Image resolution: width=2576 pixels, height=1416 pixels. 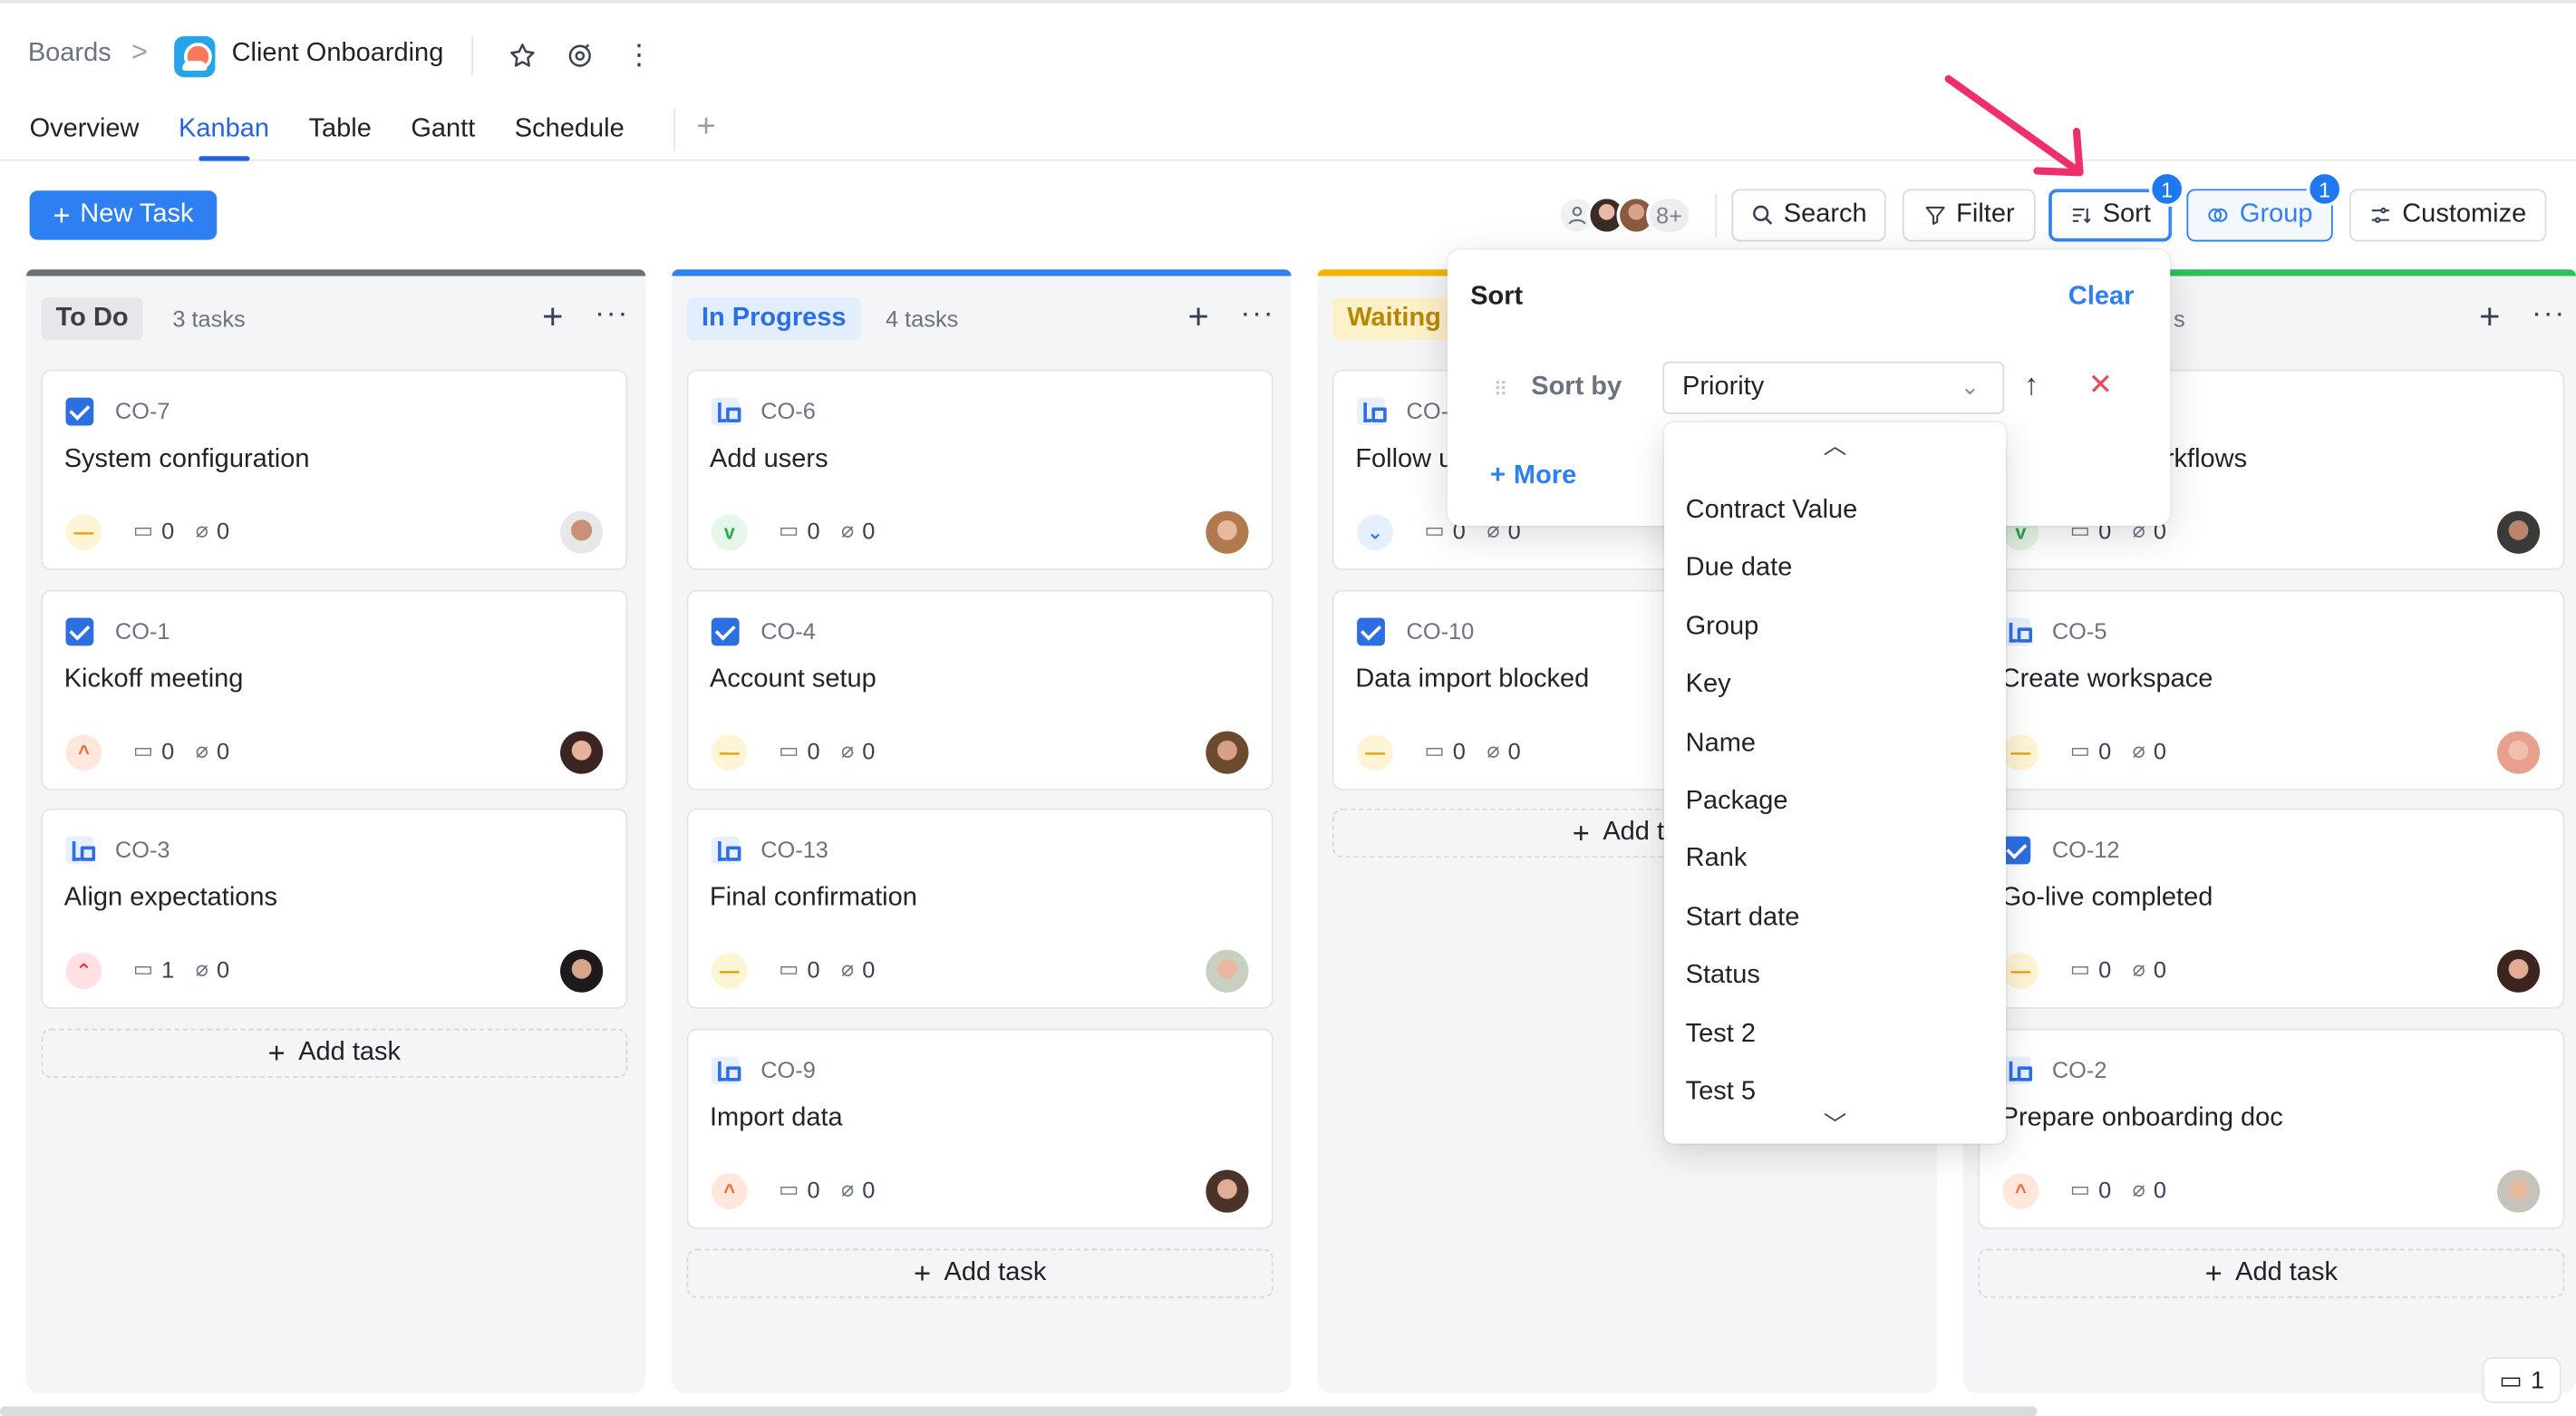 I want to click on priority-low-icon: v, so click(x=729, y=532).